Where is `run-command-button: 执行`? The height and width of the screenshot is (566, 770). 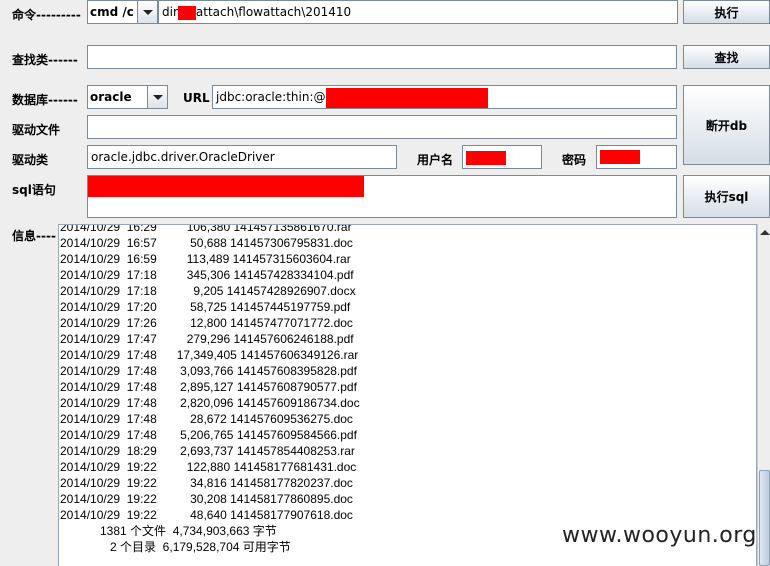 run-command-button: 执行 is located at coordinates (726, 12).